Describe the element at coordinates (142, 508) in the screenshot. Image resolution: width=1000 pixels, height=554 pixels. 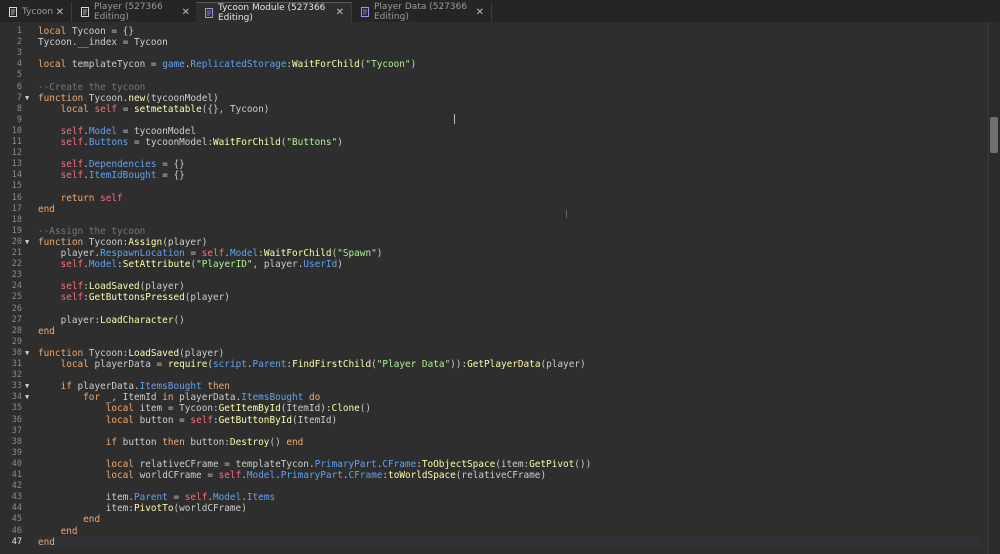
I see `code-line: item:PivotTo(worldCFrame)` at that location.